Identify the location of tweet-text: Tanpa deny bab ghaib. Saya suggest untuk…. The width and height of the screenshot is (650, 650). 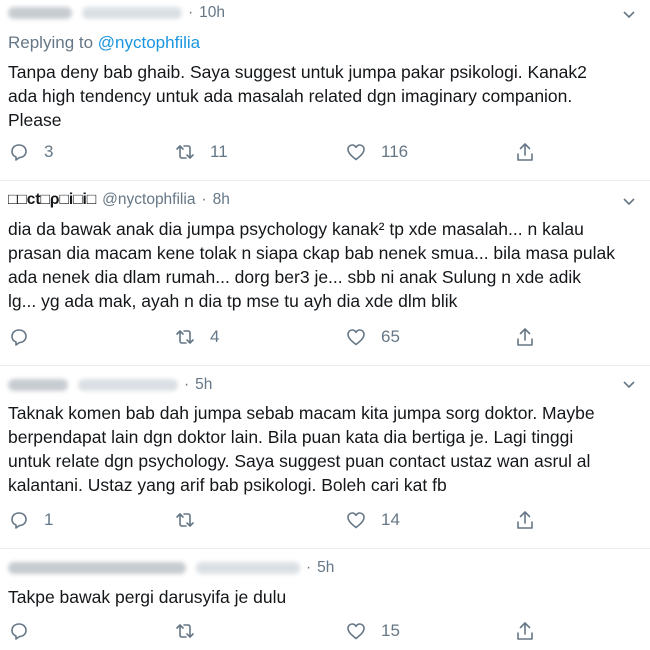
(297, 96).